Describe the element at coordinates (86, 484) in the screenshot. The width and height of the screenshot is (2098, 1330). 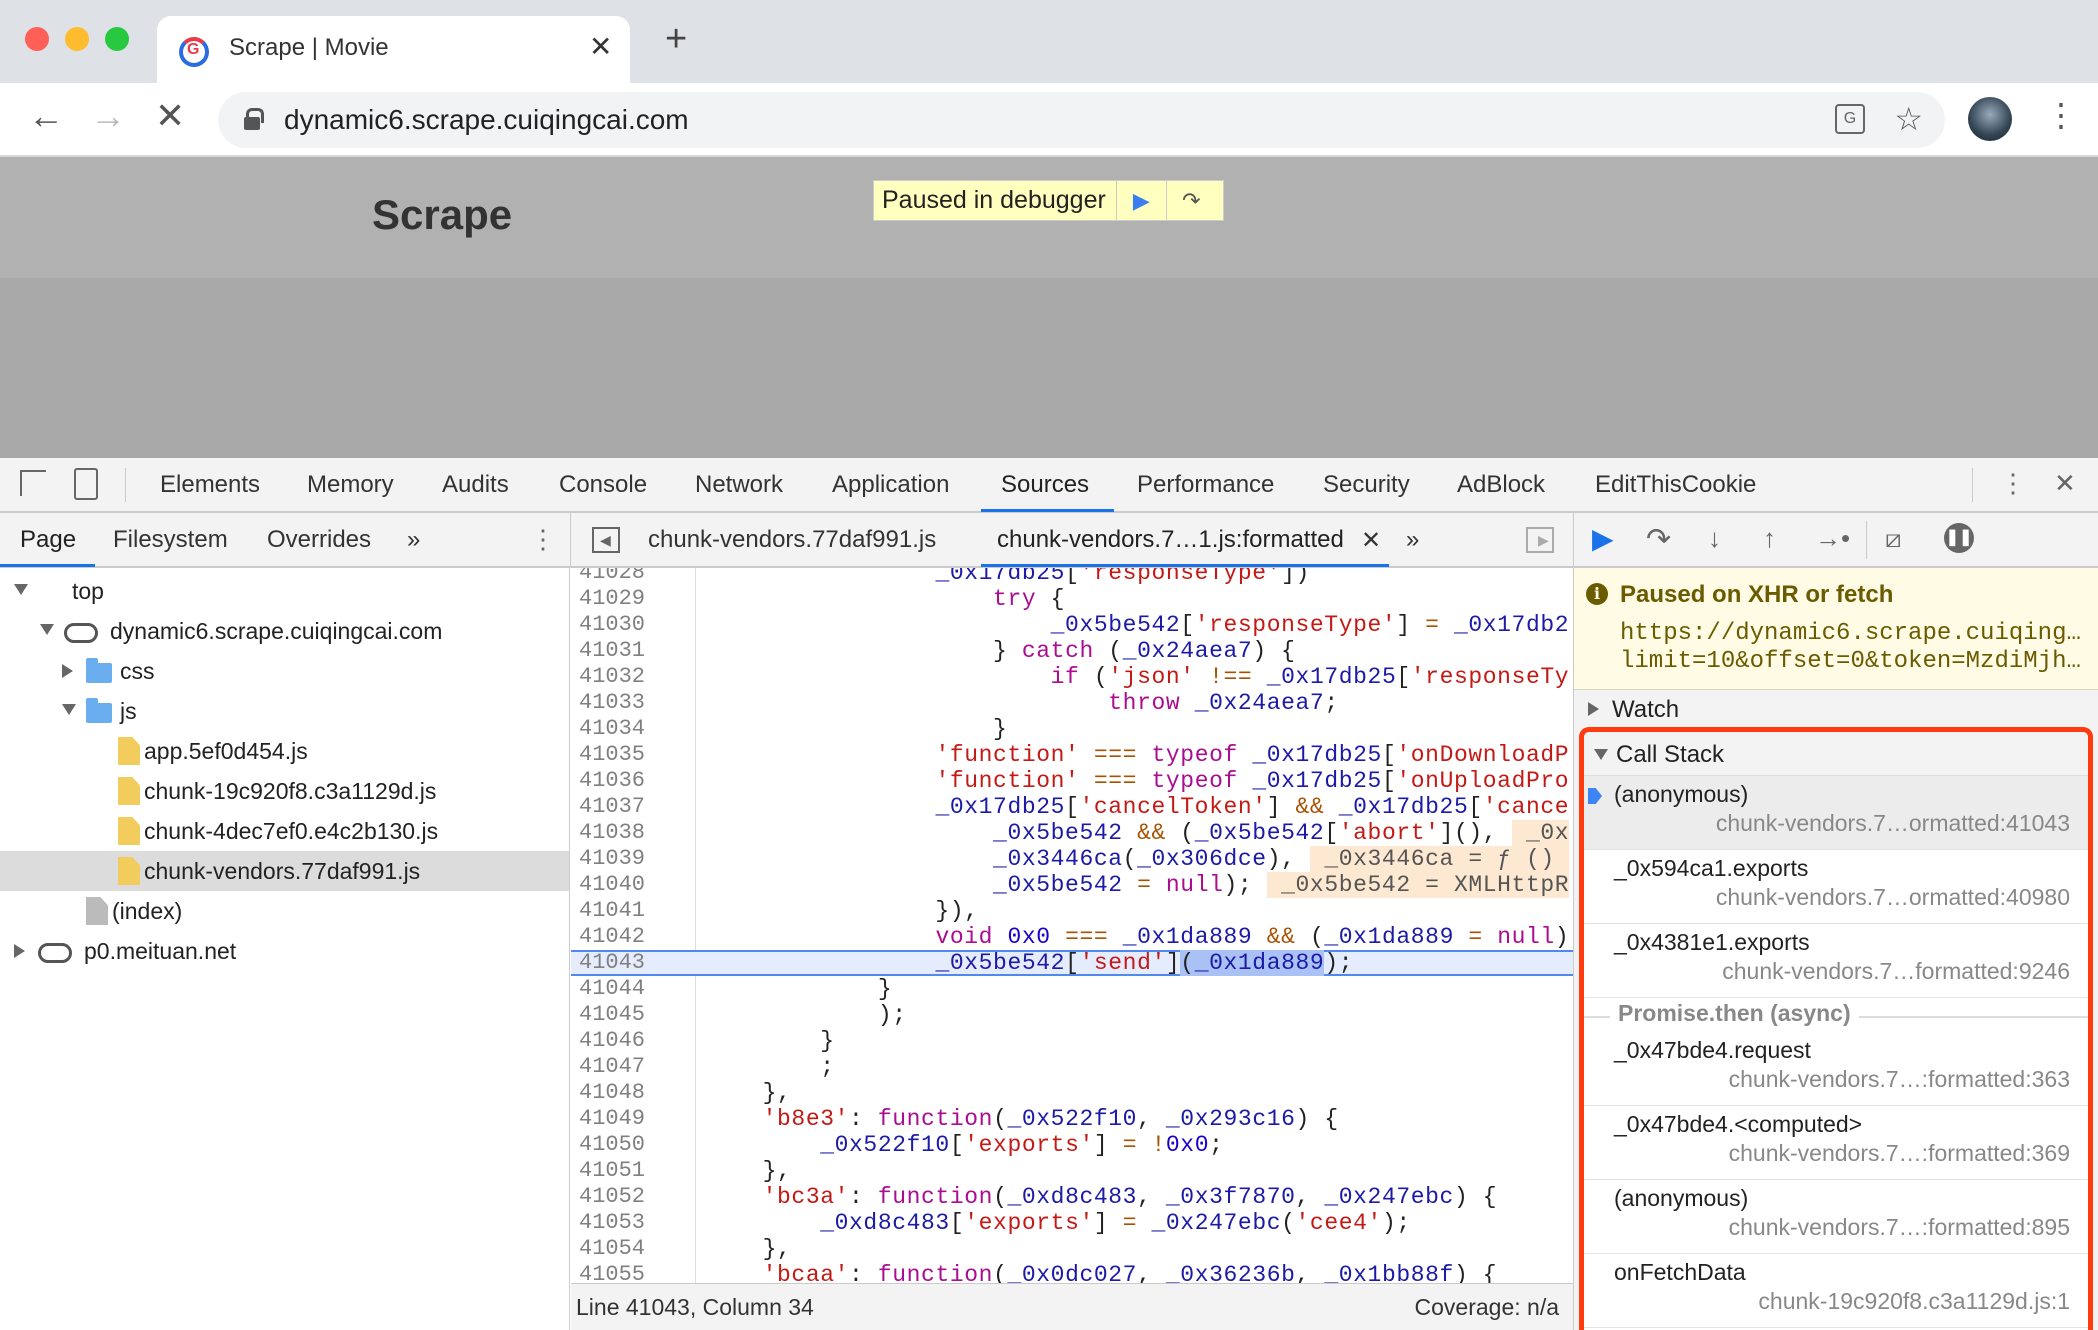
I see `device-toolbar-icon` at that location.